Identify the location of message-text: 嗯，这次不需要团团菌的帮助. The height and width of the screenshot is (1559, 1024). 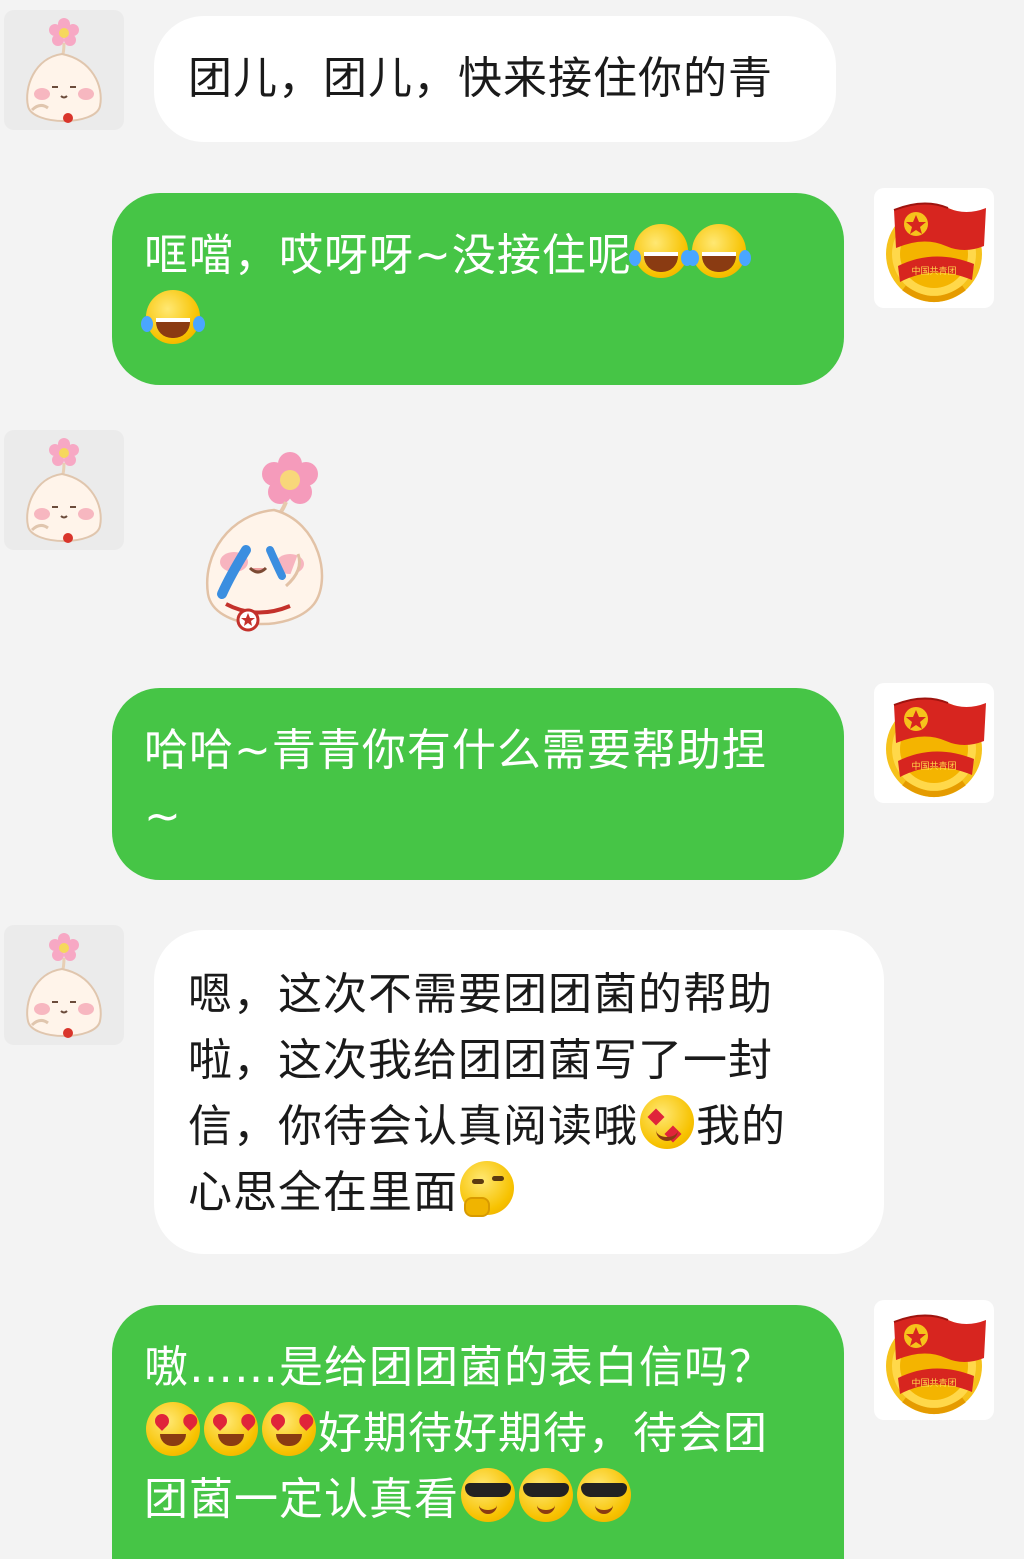
(480, 994).